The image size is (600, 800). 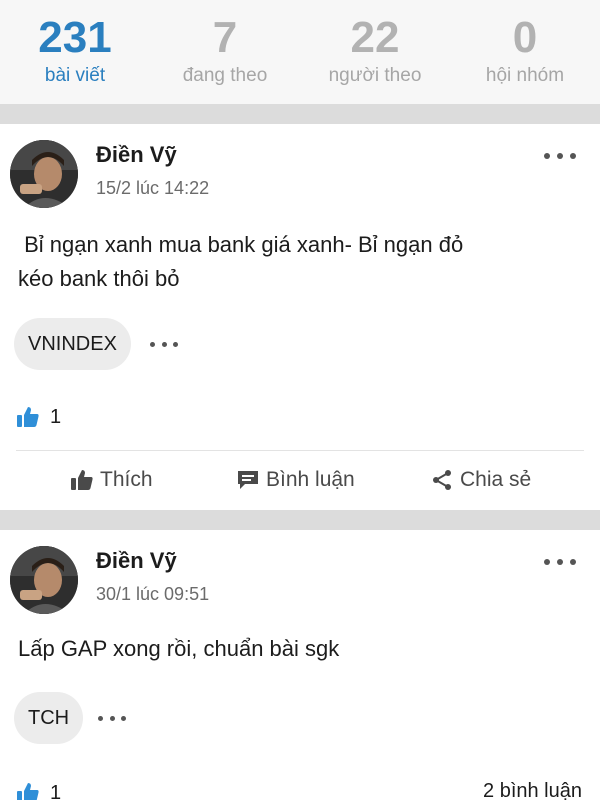 I want to click on share-button: Chia sẻ, so click(x=480, y=480).